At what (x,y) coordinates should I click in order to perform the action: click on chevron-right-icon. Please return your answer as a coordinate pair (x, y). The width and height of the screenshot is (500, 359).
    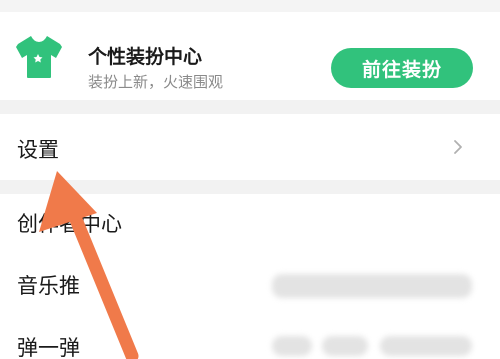
    Looking at the image, I should click on (458, 147).